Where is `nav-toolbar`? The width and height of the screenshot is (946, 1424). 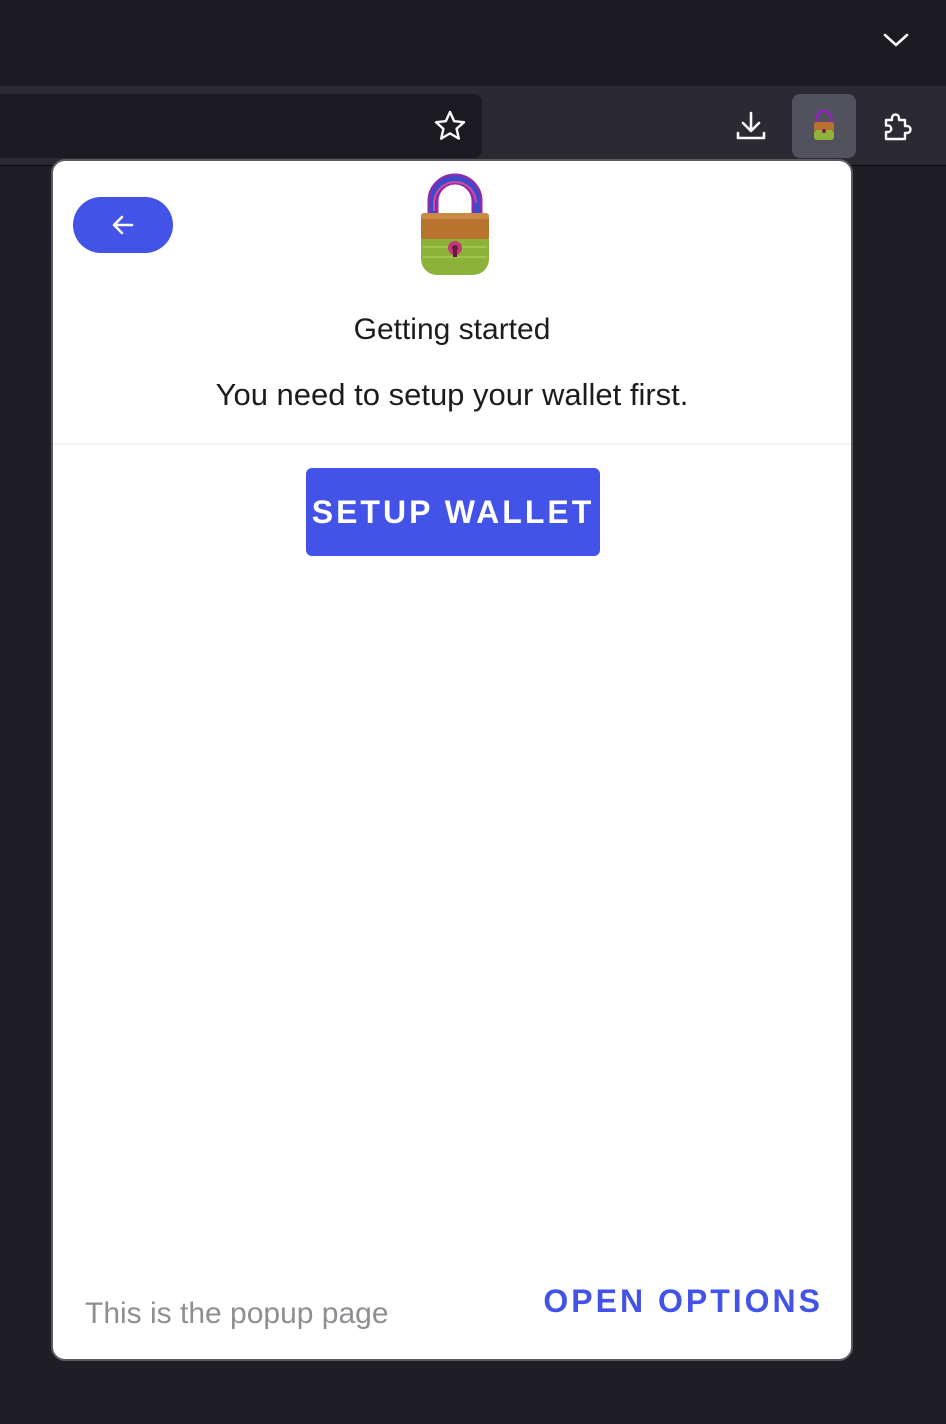
nav-toolbar is located at coordinates (473, 126).